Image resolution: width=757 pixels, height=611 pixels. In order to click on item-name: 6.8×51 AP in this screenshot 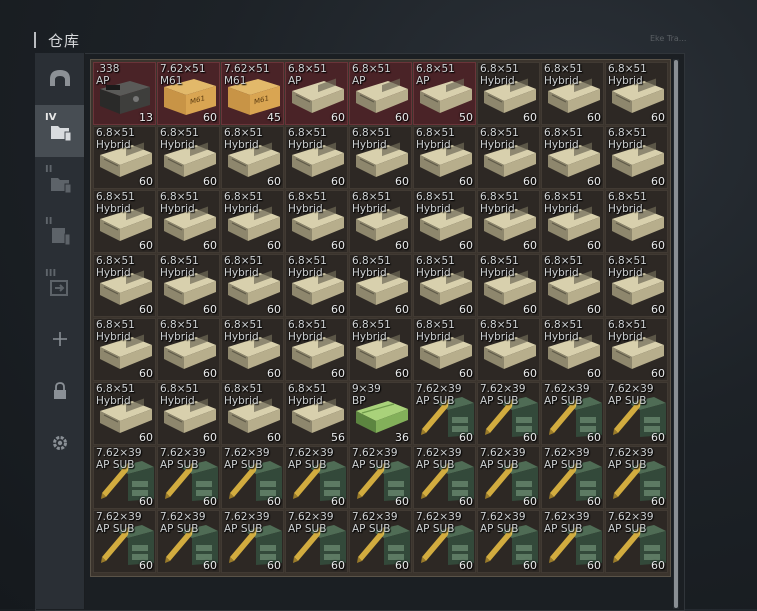, I will do `click(435, 75)`.